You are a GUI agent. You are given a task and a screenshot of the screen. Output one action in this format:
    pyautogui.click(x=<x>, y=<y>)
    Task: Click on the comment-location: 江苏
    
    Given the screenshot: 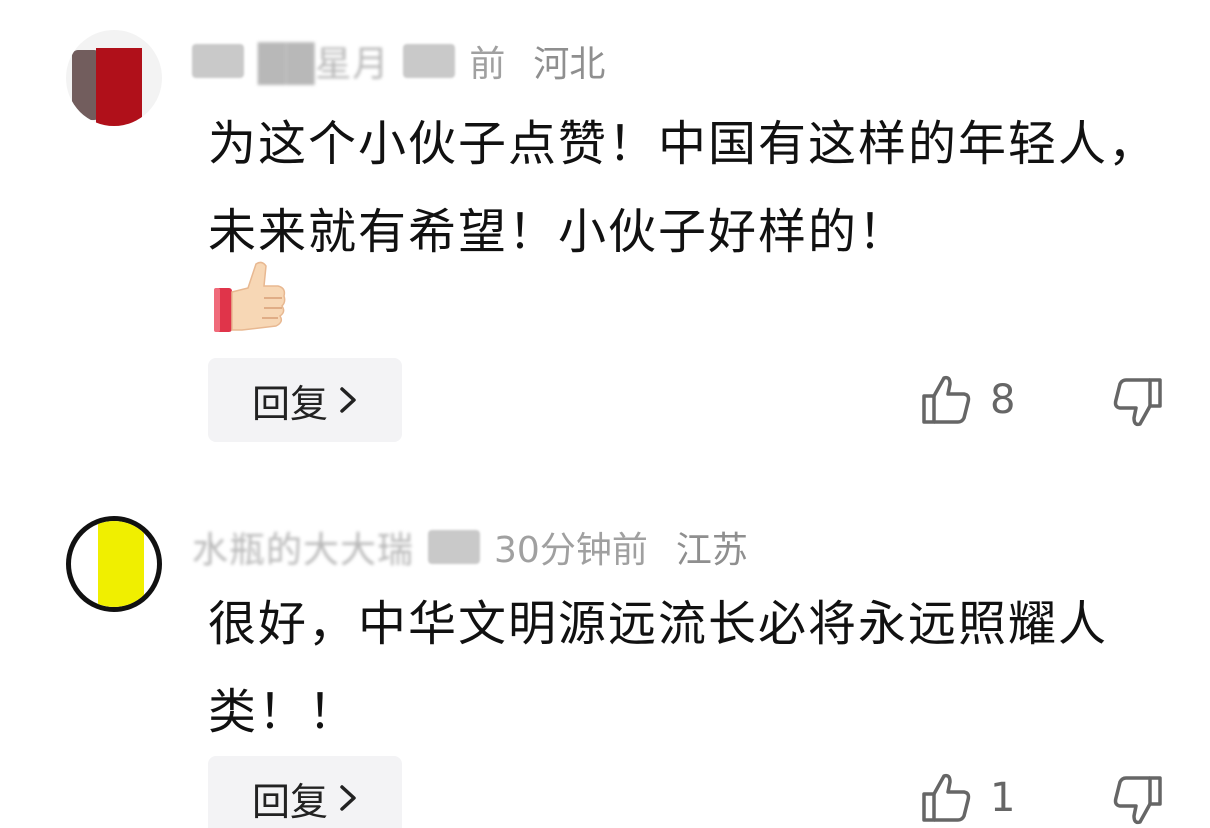 What is the action you would take?
    pyautogui.click(x=711, y=550)
    